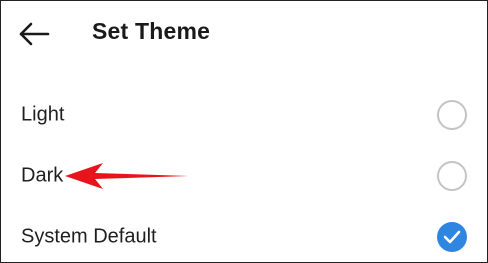  I want to click on theme-option-label: Dark, so click(42, 175).